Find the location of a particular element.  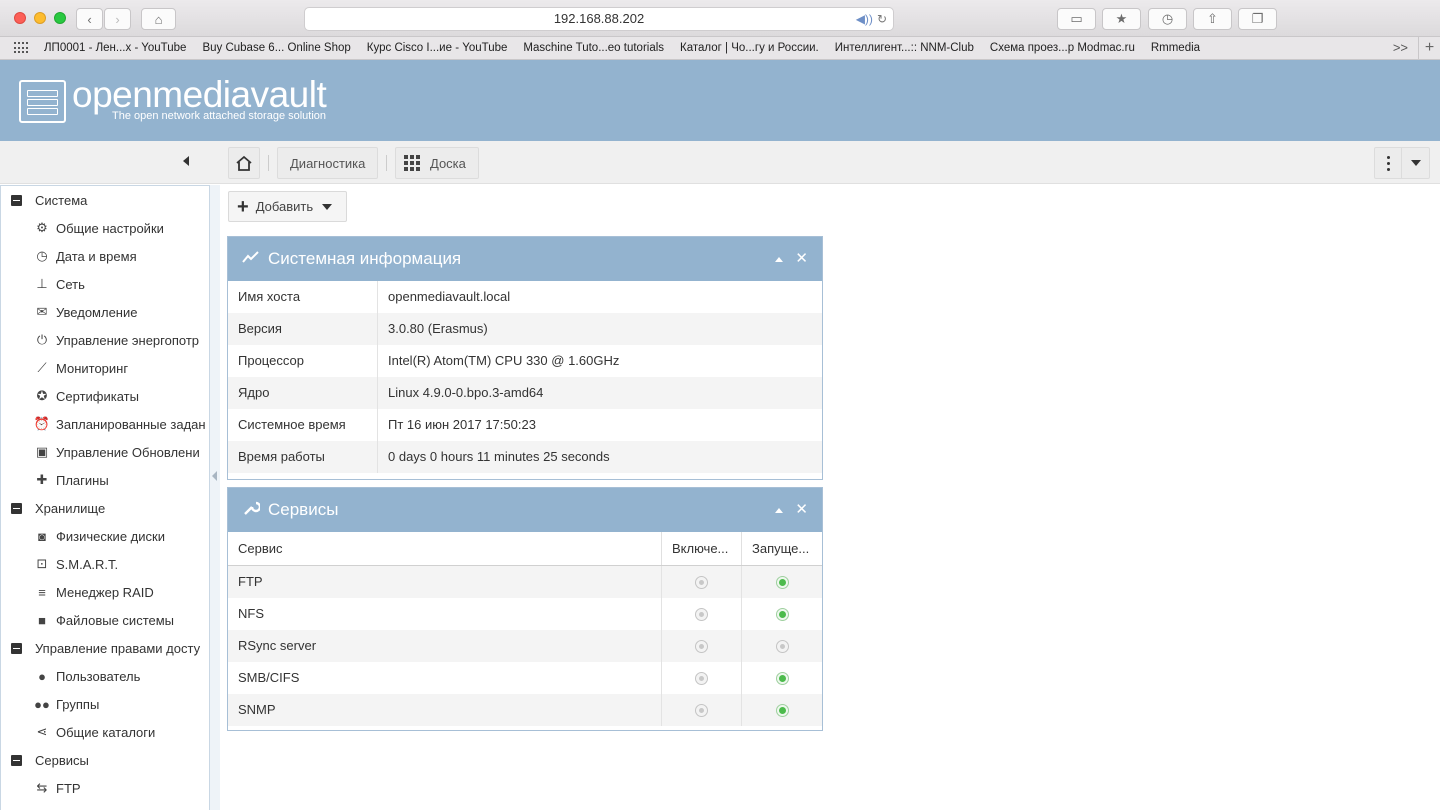

nav-group-label: Управление правами досту is located at coordinates (118, 648).